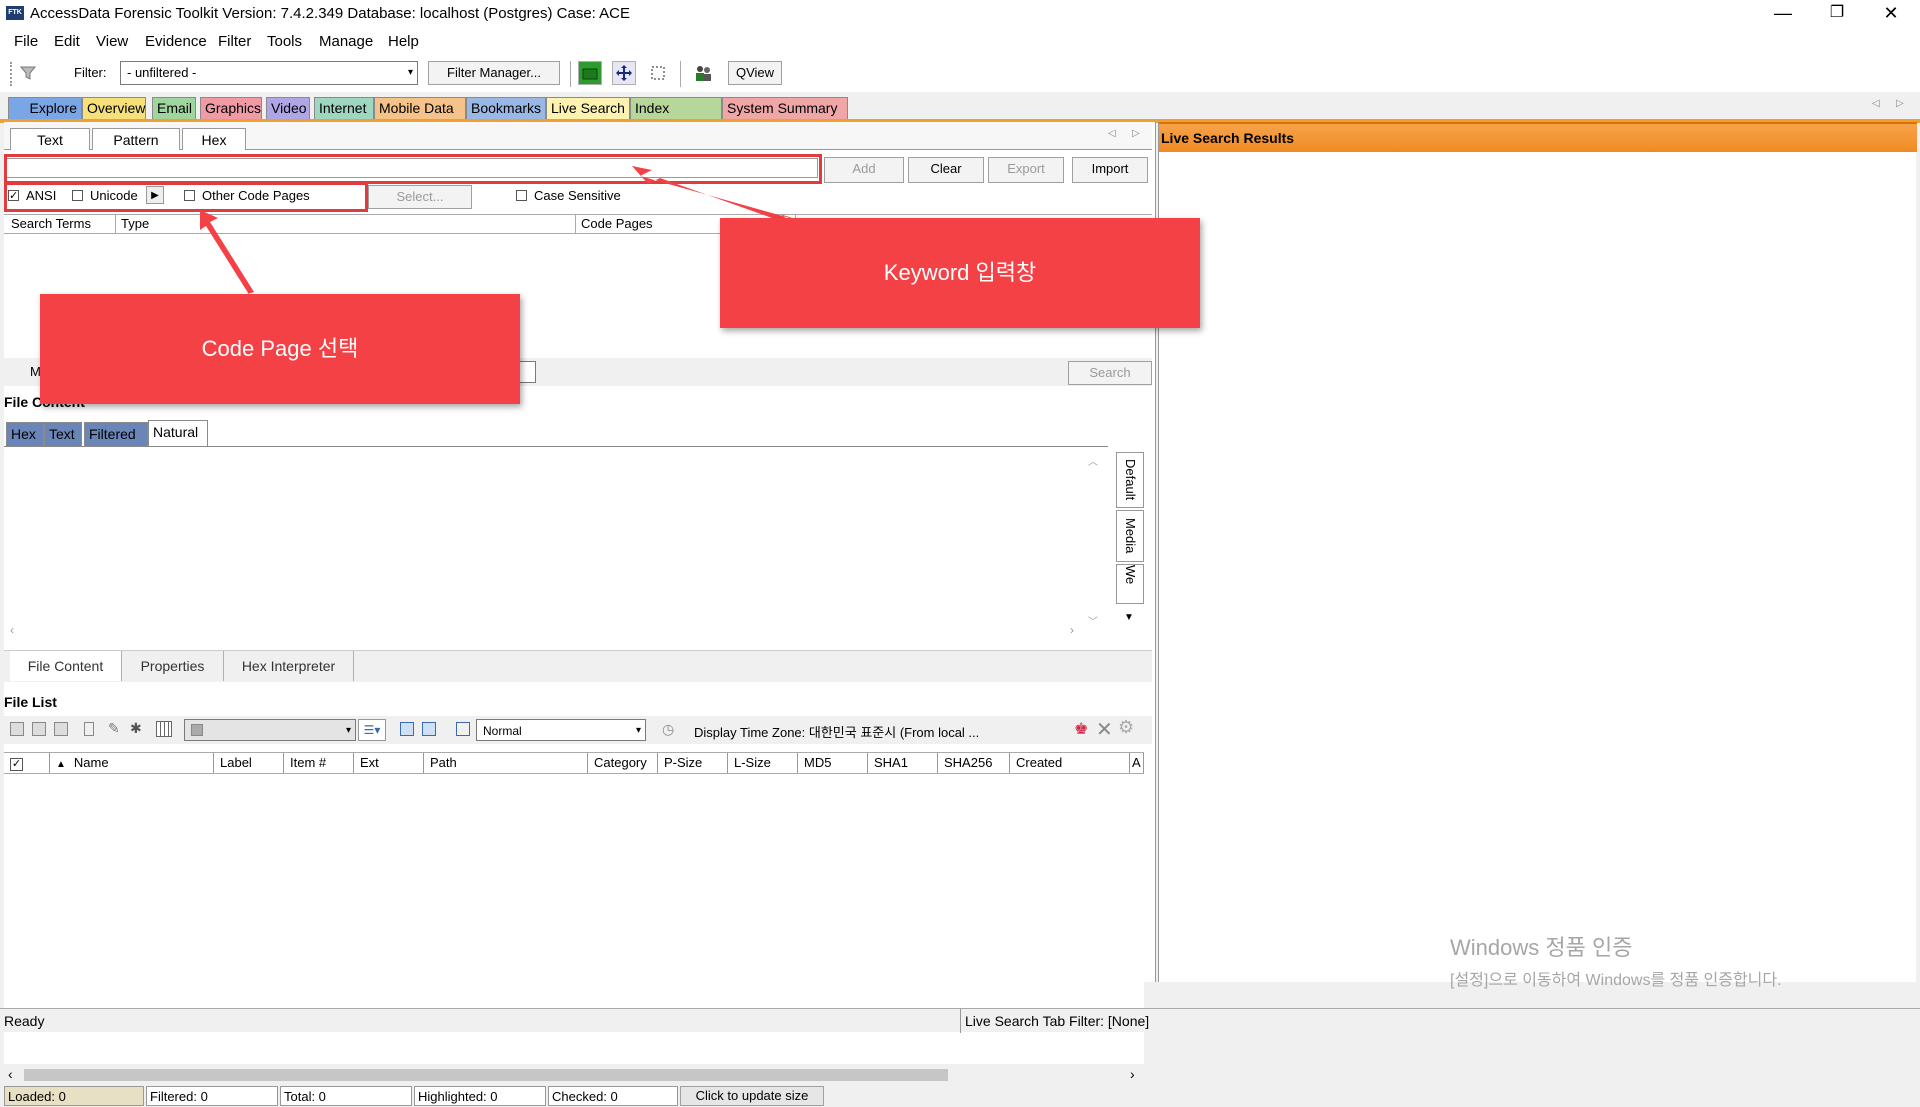 The width and height of the screenshot is (1920, 1107). I want to click on file-list-hscroll: ‹ ›, so click(574, 1075).